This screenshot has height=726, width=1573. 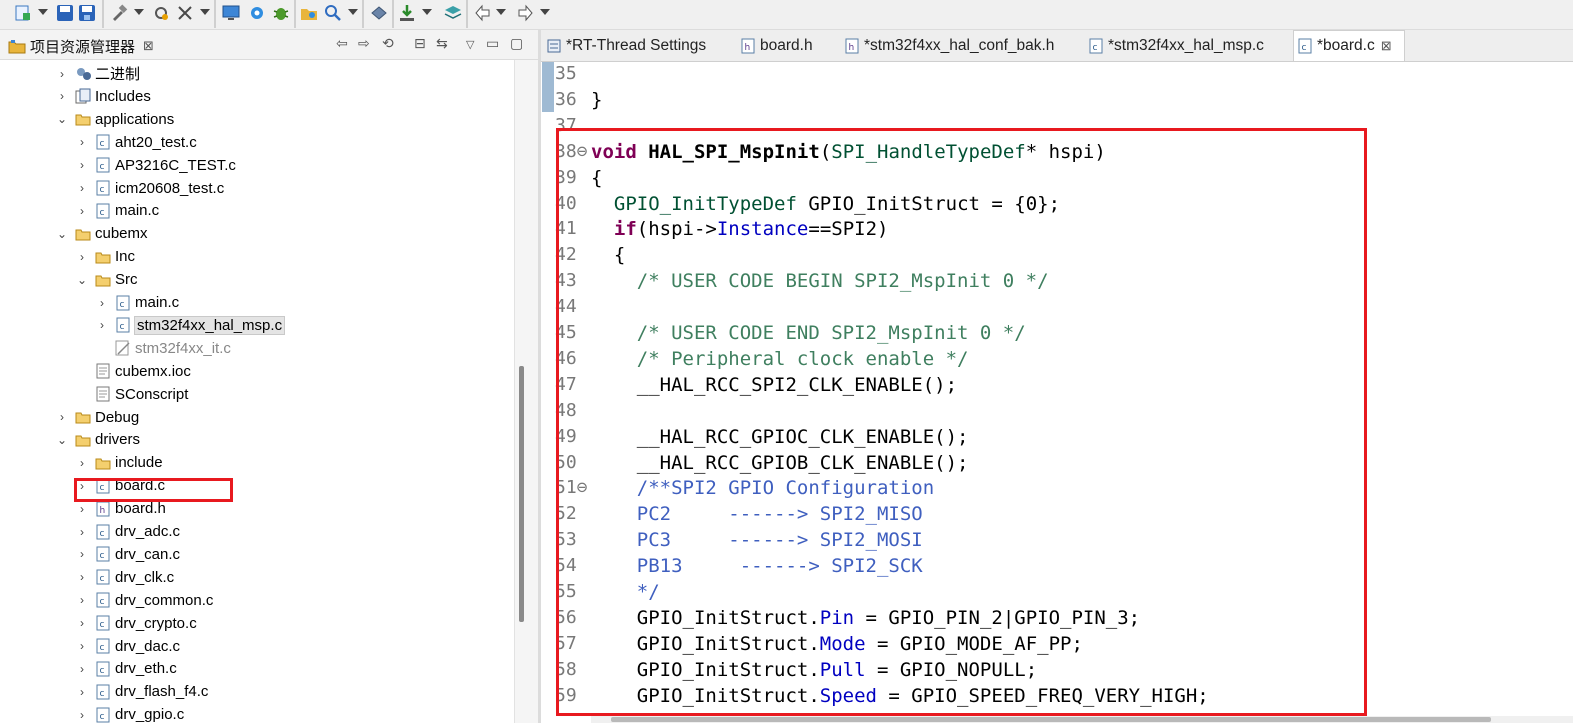 I want to click on tree-item: › c icm20608_test.c, so click(x=149, y=188).